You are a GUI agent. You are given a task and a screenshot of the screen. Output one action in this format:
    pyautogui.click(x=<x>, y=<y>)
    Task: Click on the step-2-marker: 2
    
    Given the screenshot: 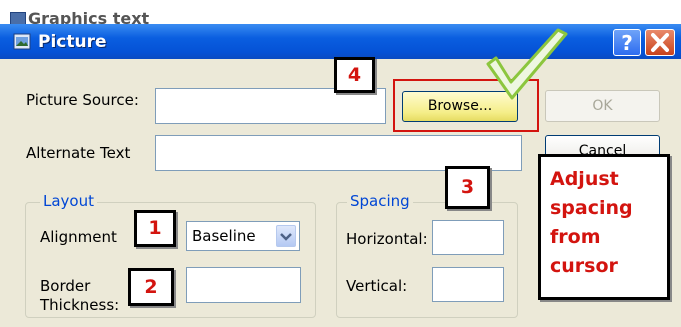 What is the action you would take?
    pyautogui.click(x=151, y=287)
    